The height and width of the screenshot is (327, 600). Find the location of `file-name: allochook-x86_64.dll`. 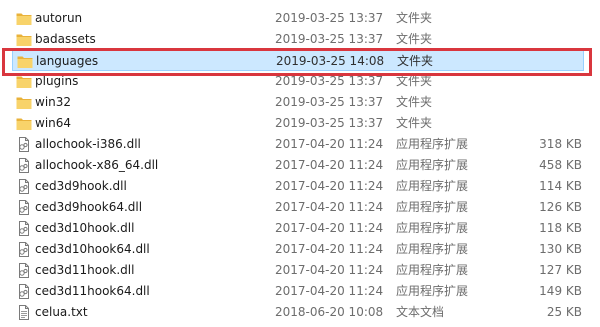

file-name: allochook-x86_64.dll is located at coordinates (97, 165).